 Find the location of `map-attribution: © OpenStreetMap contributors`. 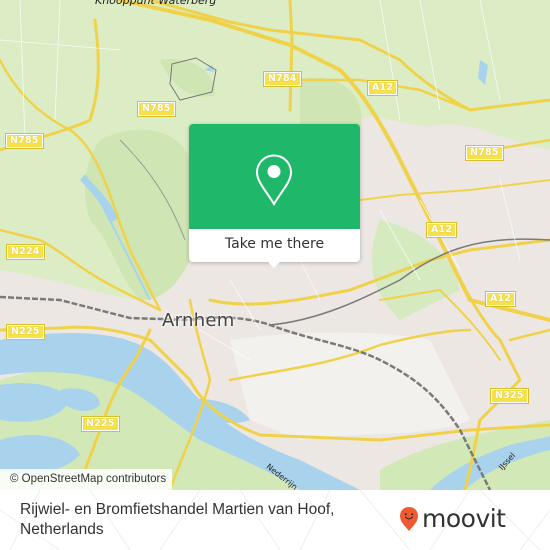

map-attribution: © OpenStreetMap contributors is located at coordinates (86, 479).